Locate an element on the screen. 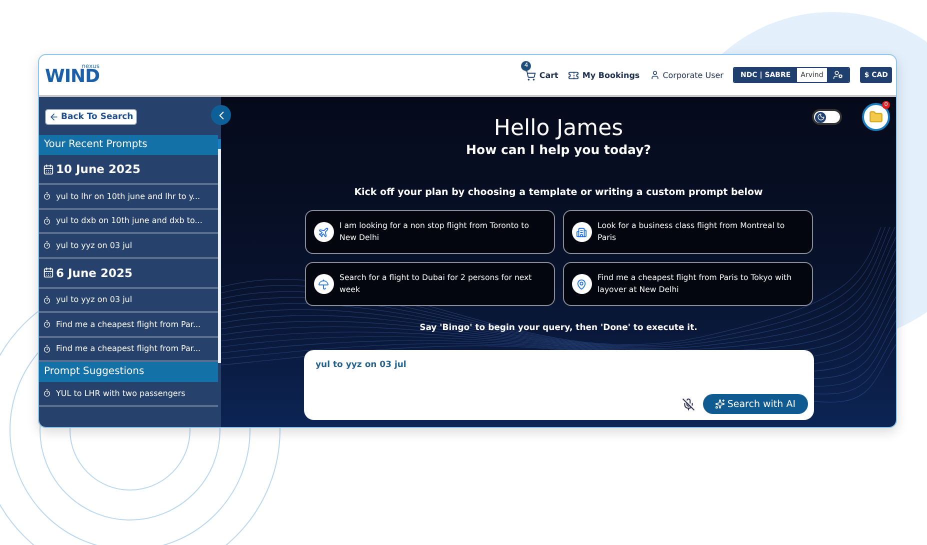 The width and height of the screenshot is (927, 545). user-icon is located at coordinates (655, 75).